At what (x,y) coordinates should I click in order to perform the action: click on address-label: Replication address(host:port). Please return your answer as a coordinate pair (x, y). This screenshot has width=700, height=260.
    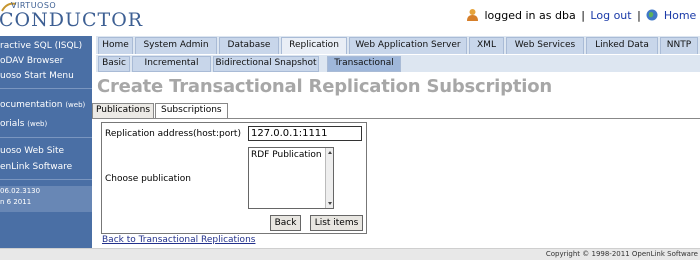
    Looking at the image, I should click on (173, 134).